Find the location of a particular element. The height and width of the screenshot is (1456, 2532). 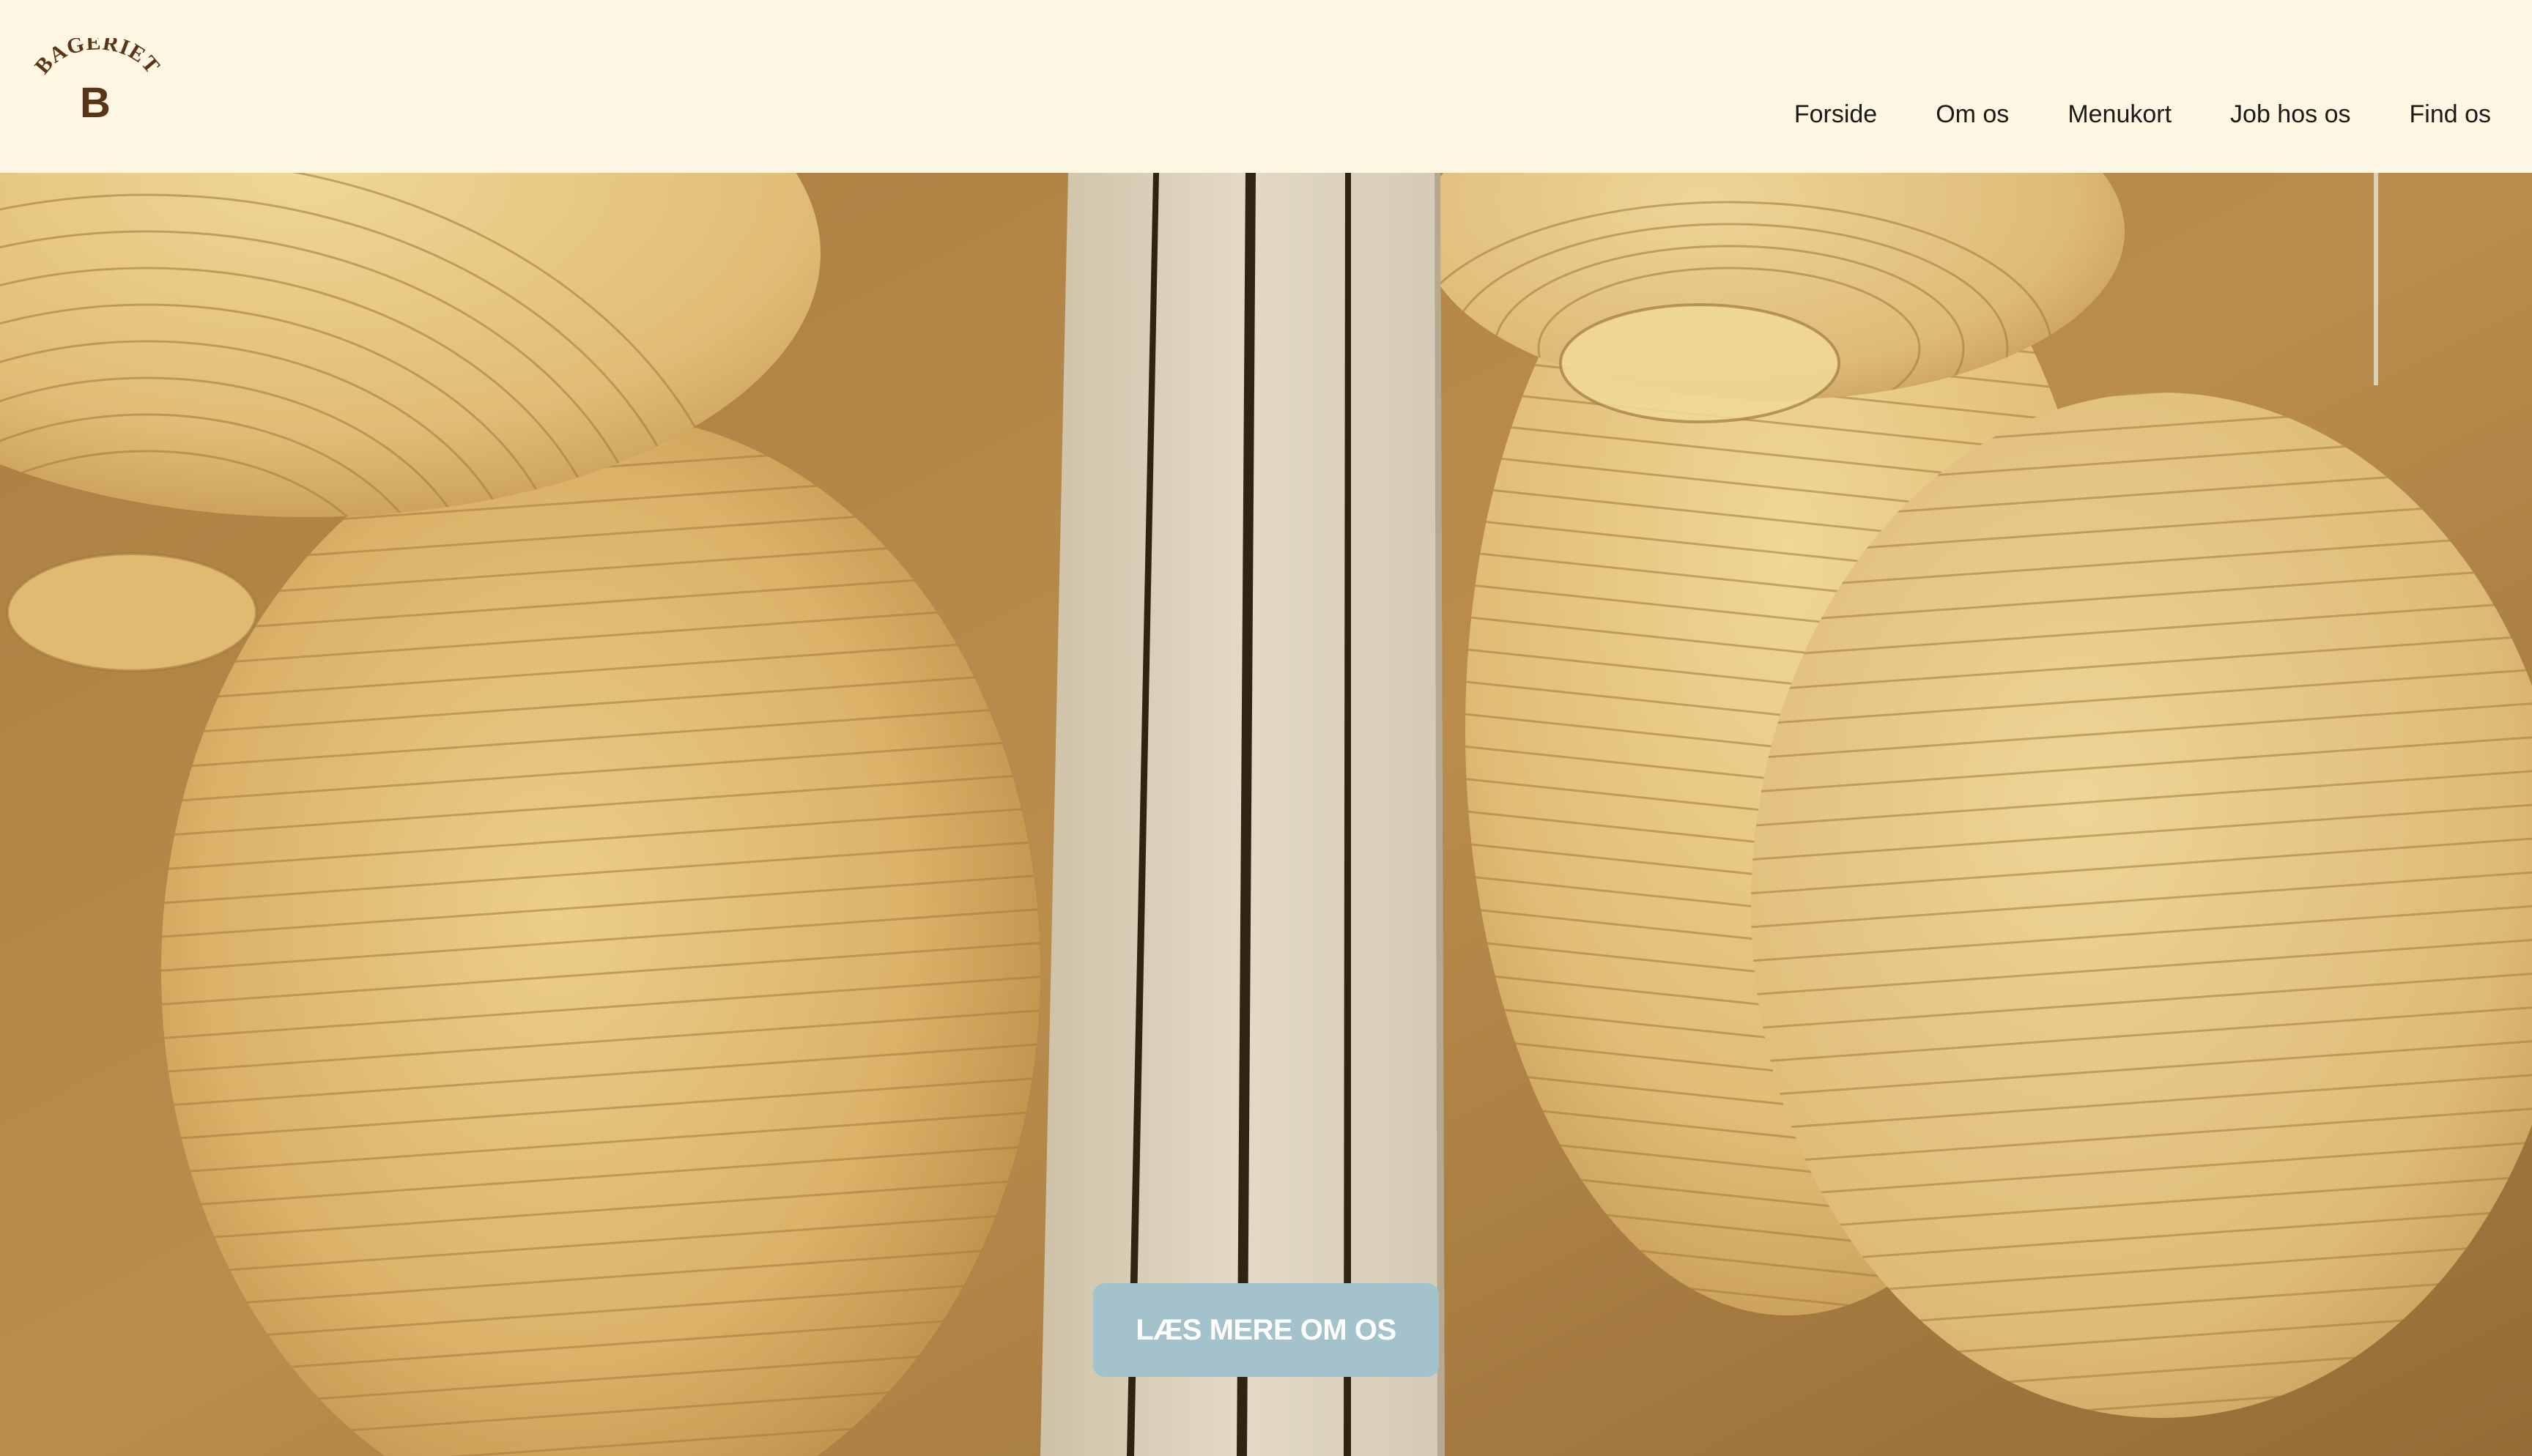

logo-graphic: BAGERIET B is located at coordinates (96, 79).